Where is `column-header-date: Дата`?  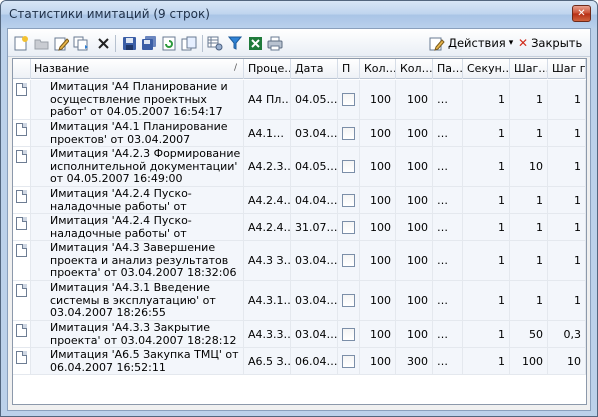 column-header-date: Дата is located at coordinates (314, 69).